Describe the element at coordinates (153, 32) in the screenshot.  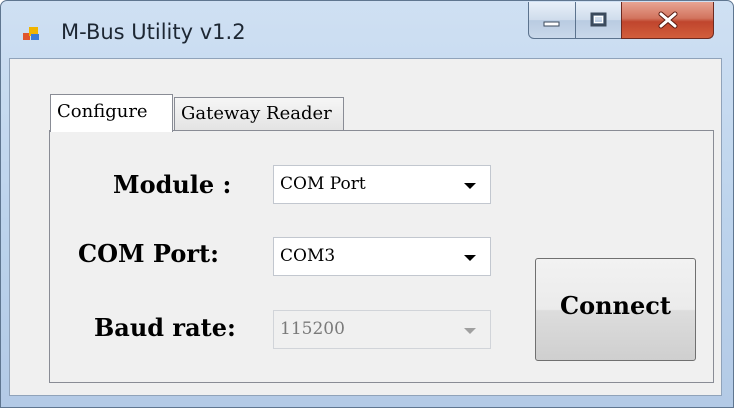
I see `window-title: M-Bus Utility v1.2` at that location.